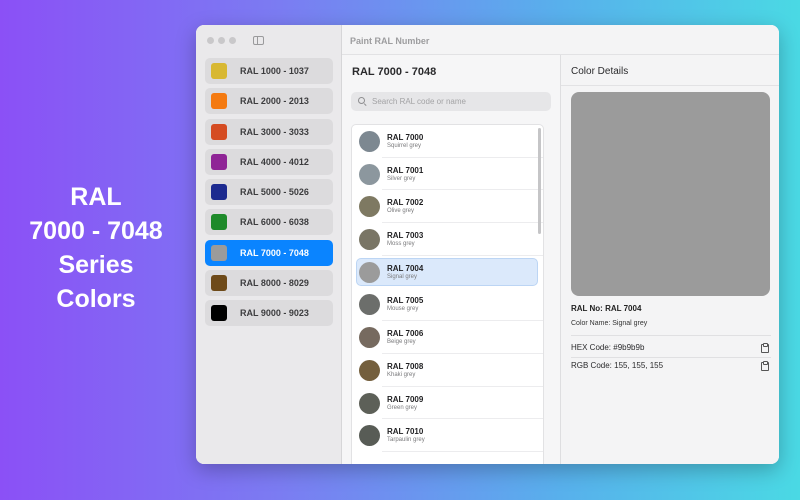  Describe the element at coordinates (405, 432) in the screenshot. I see `ral-code: RAL 7010` at that location.